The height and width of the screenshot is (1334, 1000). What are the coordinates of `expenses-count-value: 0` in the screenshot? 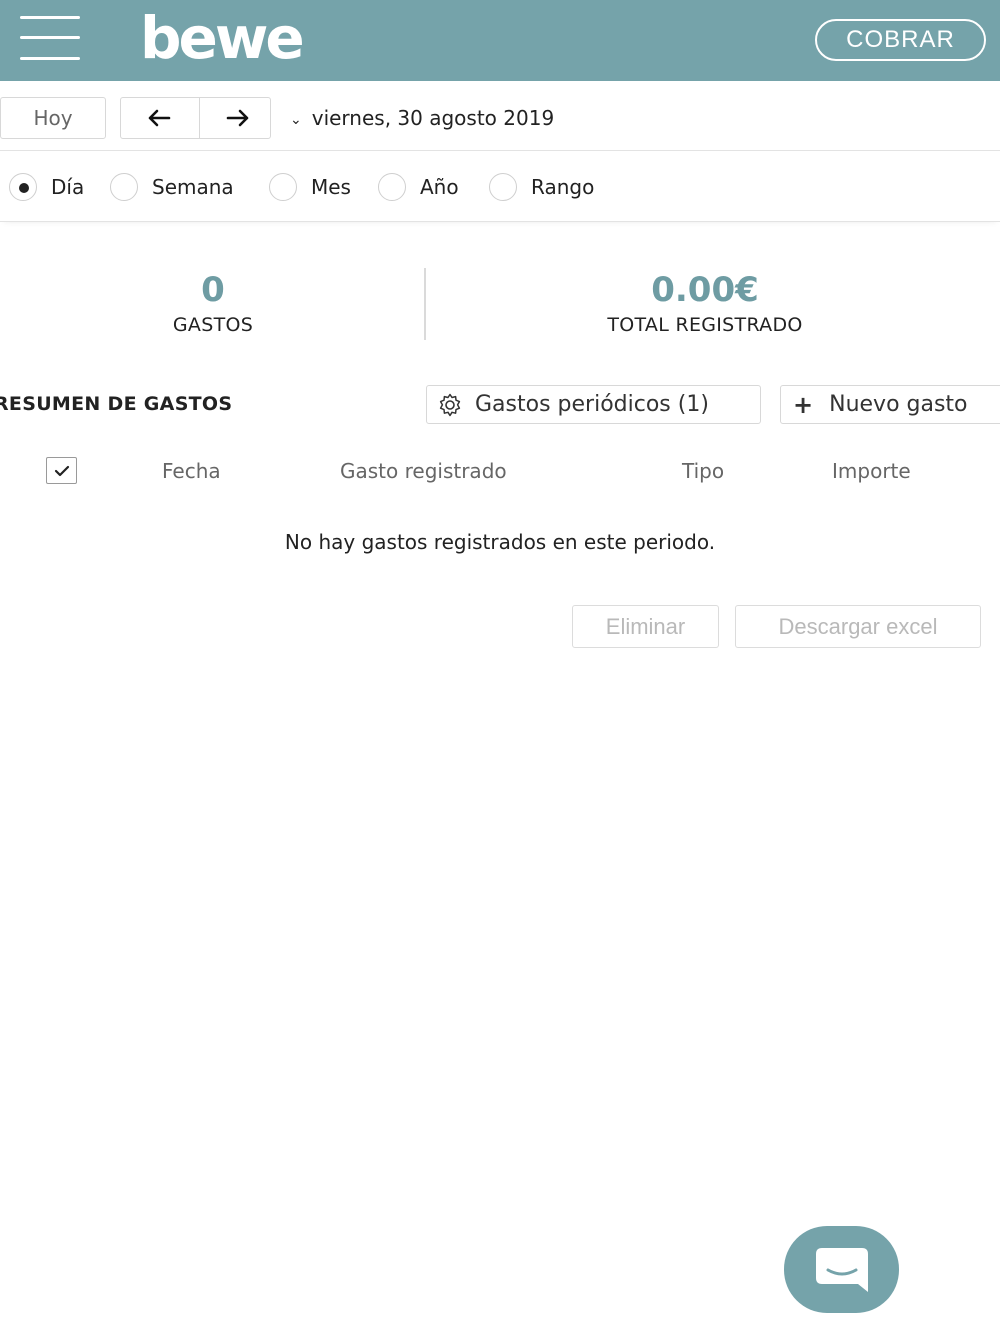 It's located at (213, 290).